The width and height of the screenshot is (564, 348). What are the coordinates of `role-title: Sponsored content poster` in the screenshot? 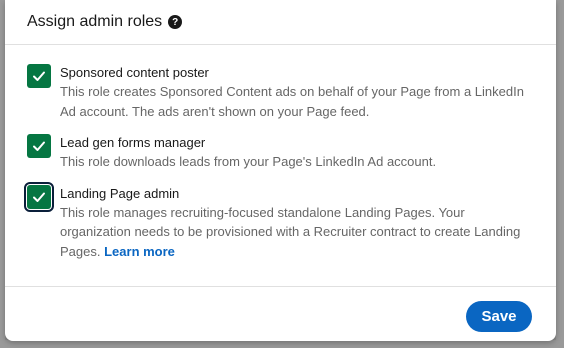 It's located at (134, 72).